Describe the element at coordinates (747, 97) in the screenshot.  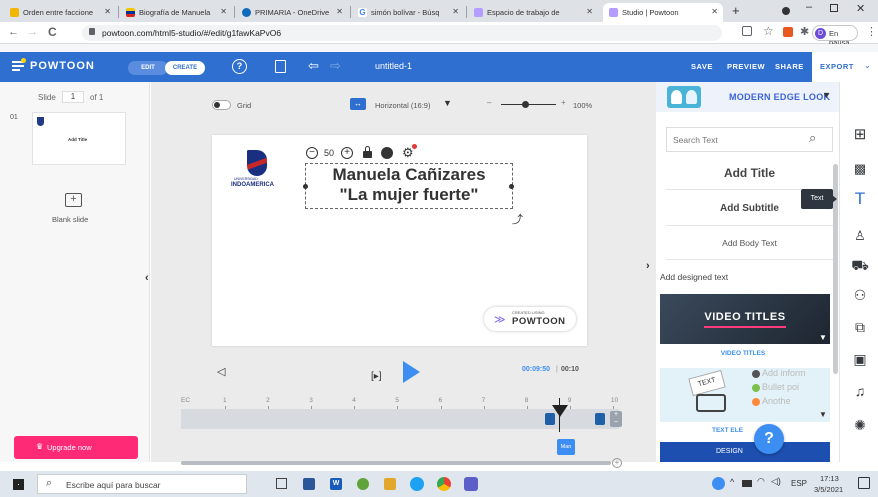
I see `style-header: MODERN EDGE LOOK ▼` at that location.